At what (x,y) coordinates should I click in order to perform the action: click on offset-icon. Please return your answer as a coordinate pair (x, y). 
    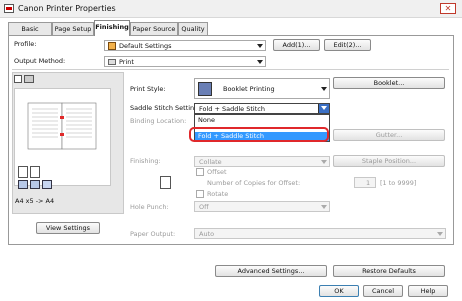
    Looking at the image, I should click on (165, 182).